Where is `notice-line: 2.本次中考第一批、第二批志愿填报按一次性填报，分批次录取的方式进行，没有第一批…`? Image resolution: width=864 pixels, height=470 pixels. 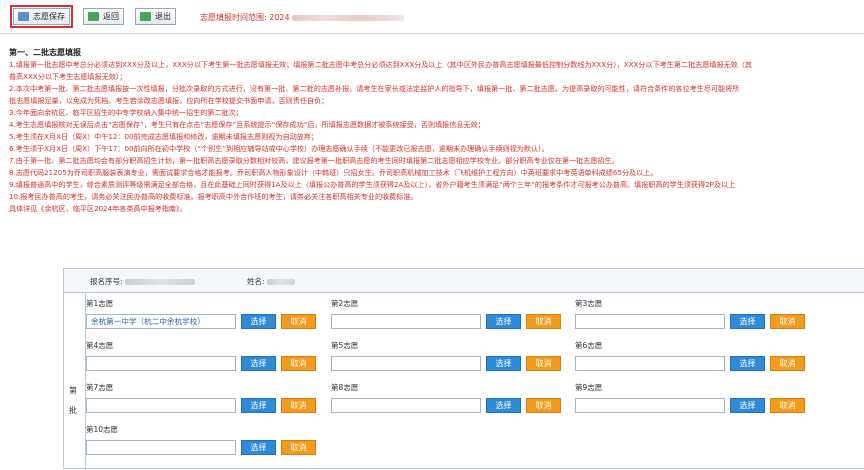
notice-line: 2.本次中考第一批、第二批志愿填报按一次性填报，分批次录取的方式进行，没有第一批… is located at coordinates (374, 88).